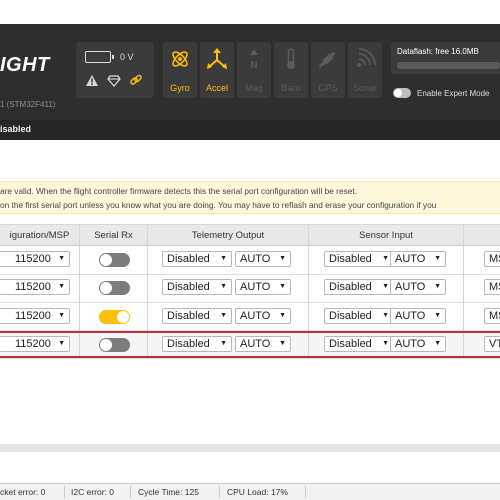  Describe the element at coordinates (23, 492) in the screenshot. I see `packet-error-status: cket error: 0` at that location.